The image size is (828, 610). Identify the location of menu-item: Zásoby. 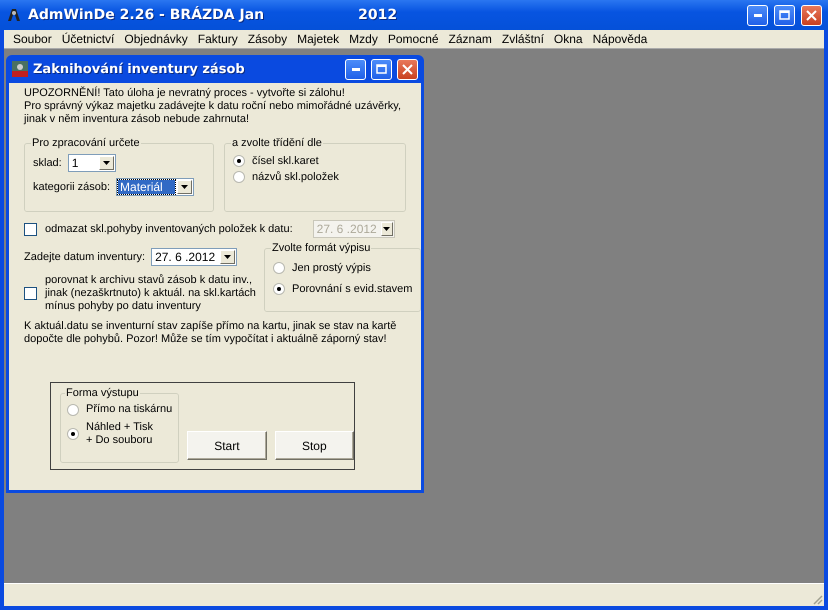
(267, 39).